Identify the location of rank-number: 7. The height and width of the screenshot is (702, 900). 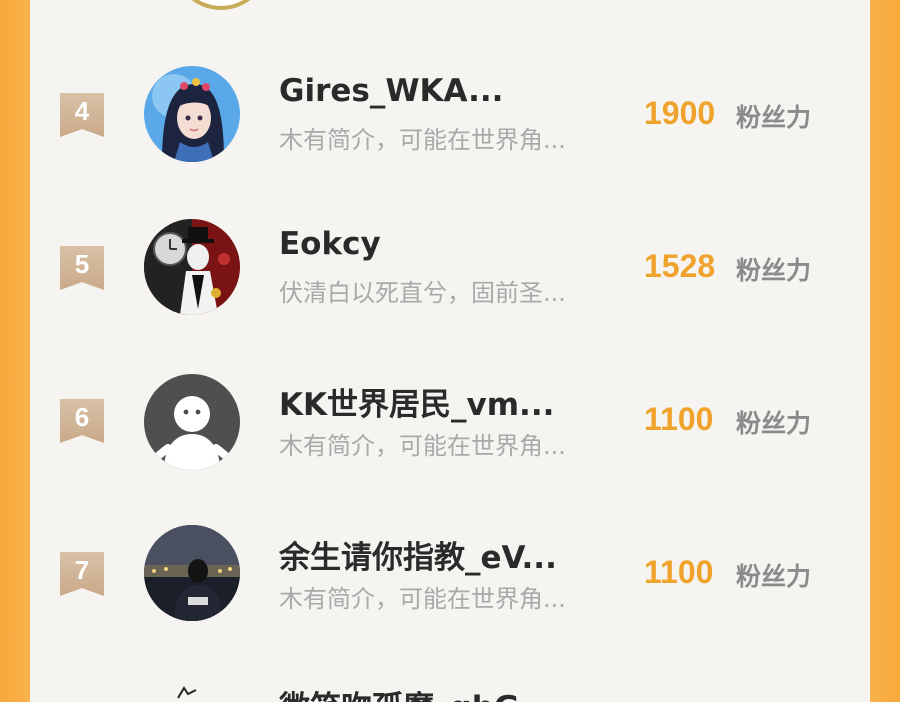
(82, 570).